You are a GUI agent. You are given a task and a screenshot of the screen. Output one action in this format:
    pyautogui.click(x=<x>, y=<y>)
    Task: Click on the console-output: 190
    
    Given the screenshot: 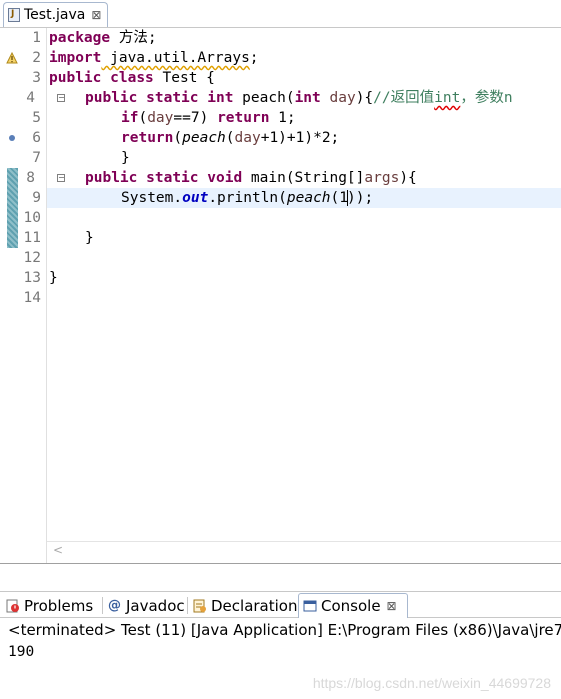 What is the action you would take?
    pyautogui.click(x=280, y=652)
    